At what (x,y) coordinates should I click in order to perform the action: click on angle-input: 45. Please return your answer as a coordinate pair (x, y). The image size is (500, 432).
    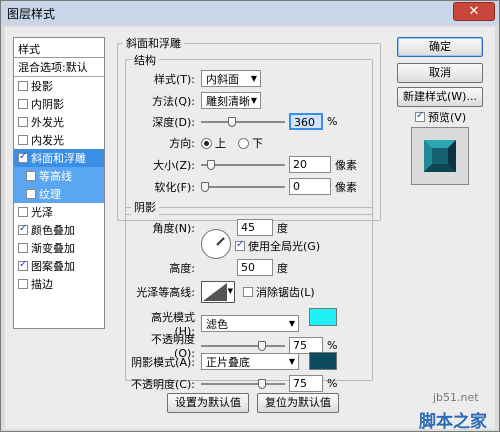
    Looking at the image, I should click on (255, 227).